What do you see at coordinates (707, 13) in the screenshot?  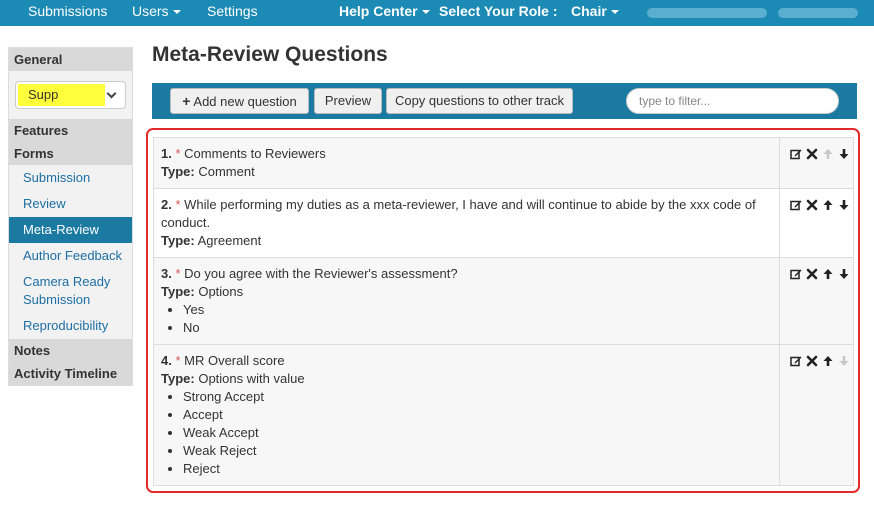 I see `redacted-user-name` at bounding box center [707, 13].